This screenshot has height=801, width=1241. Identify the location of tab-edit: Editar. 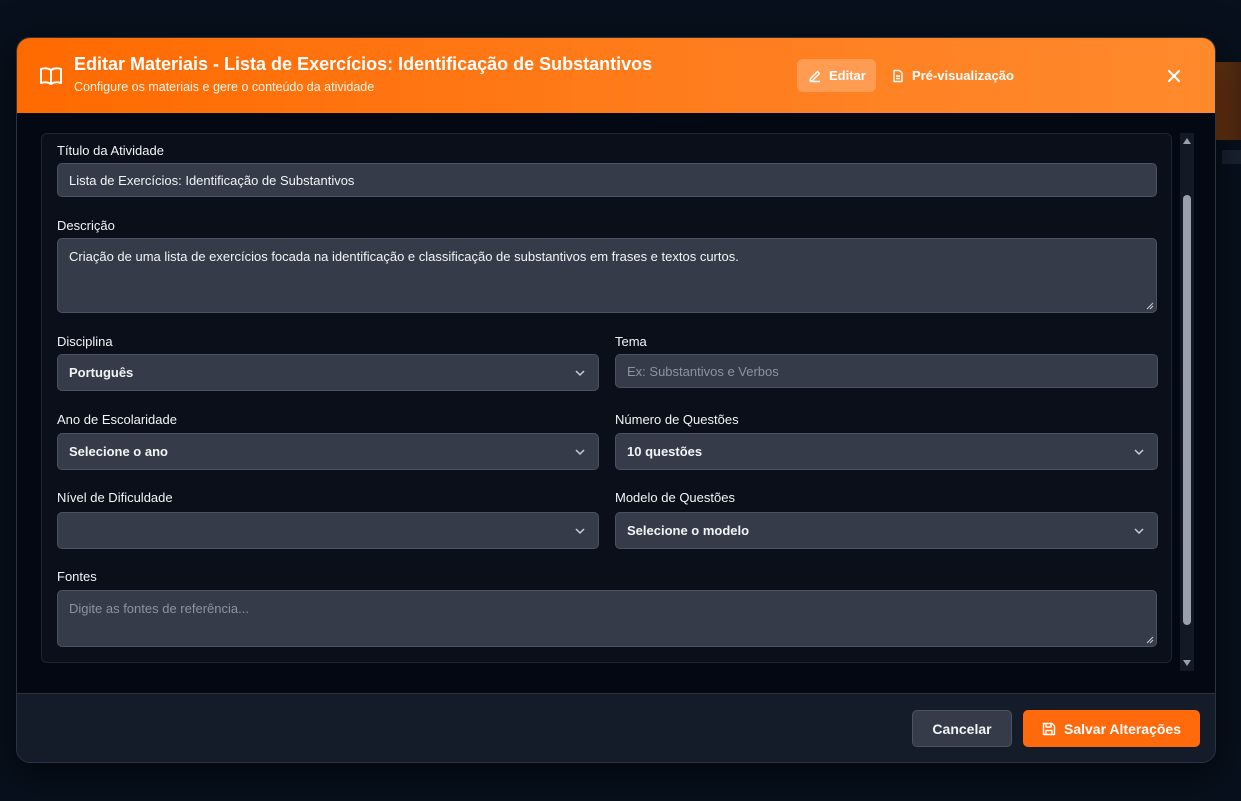
(836, 75).